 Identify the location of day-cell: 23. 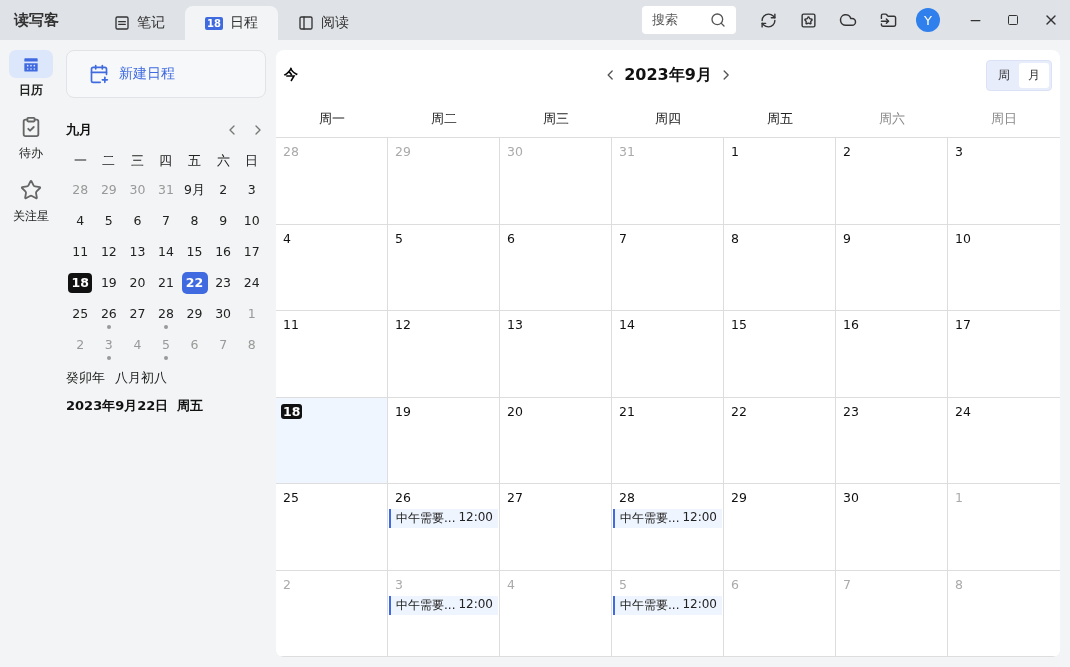
(892, 440).